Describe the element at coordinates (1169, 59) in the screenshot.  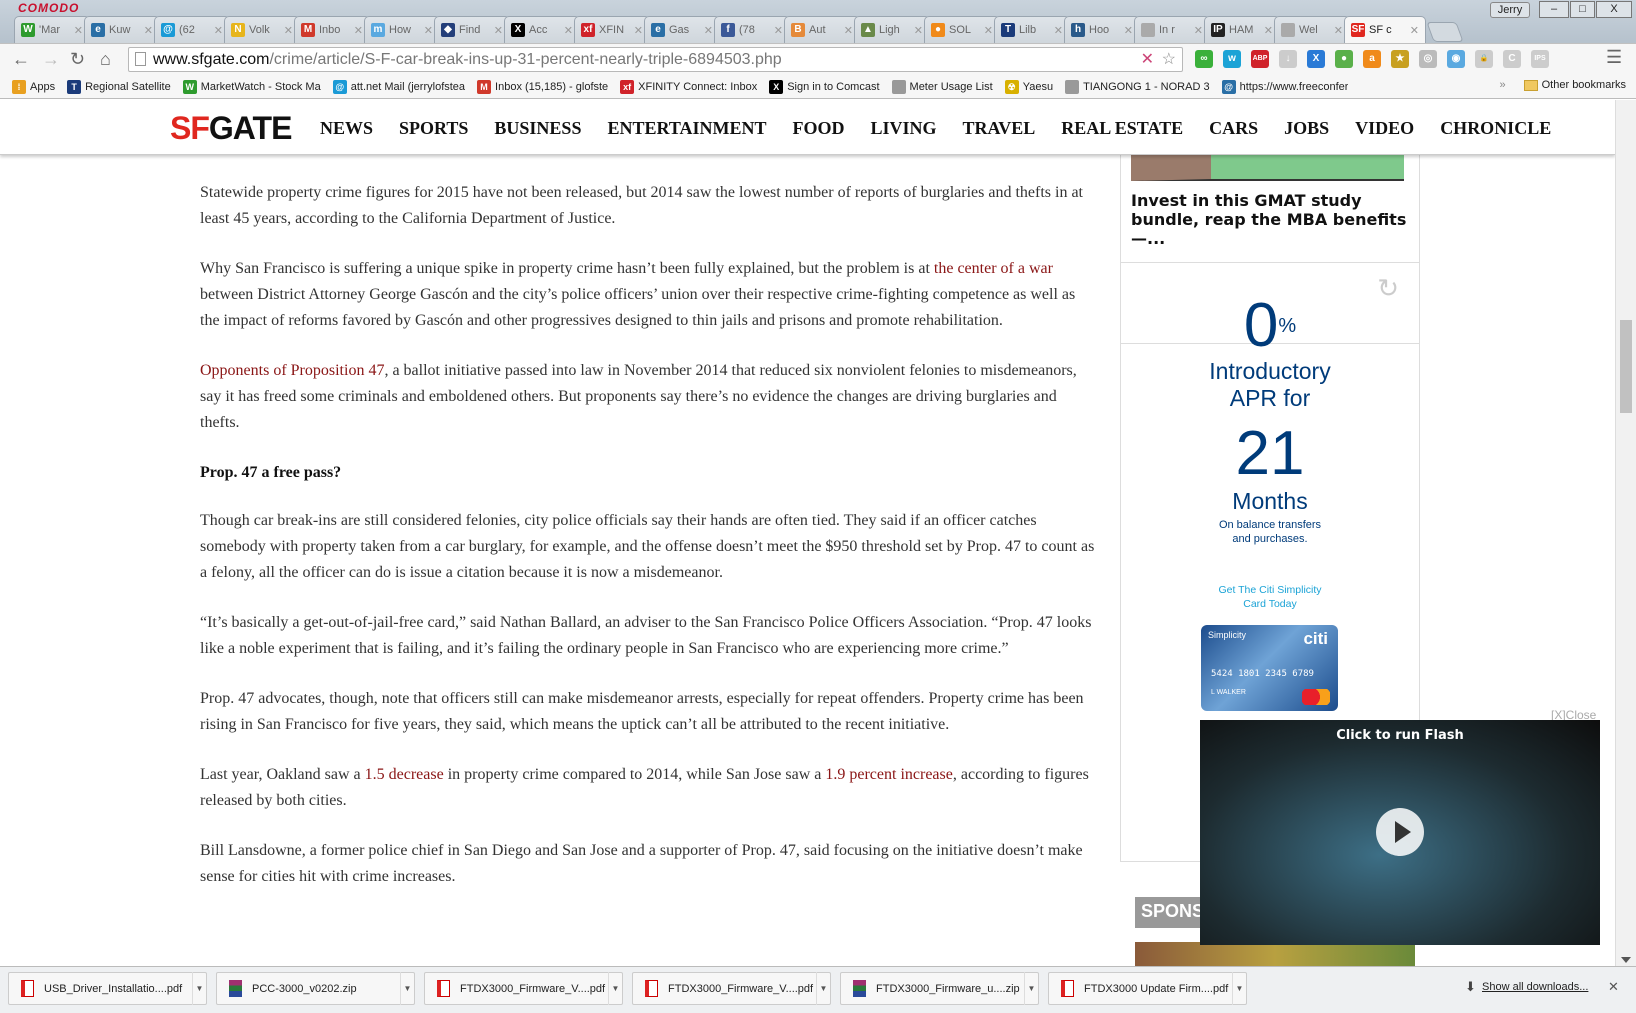
I see `bookmark-star-icon: ☆` at that location.